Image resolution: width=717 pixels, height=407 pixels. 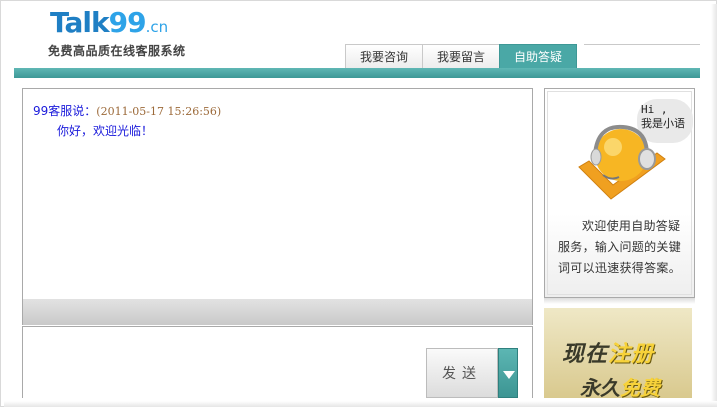 I want to click on window-shadow-bottom, so click(x=360, y=404).